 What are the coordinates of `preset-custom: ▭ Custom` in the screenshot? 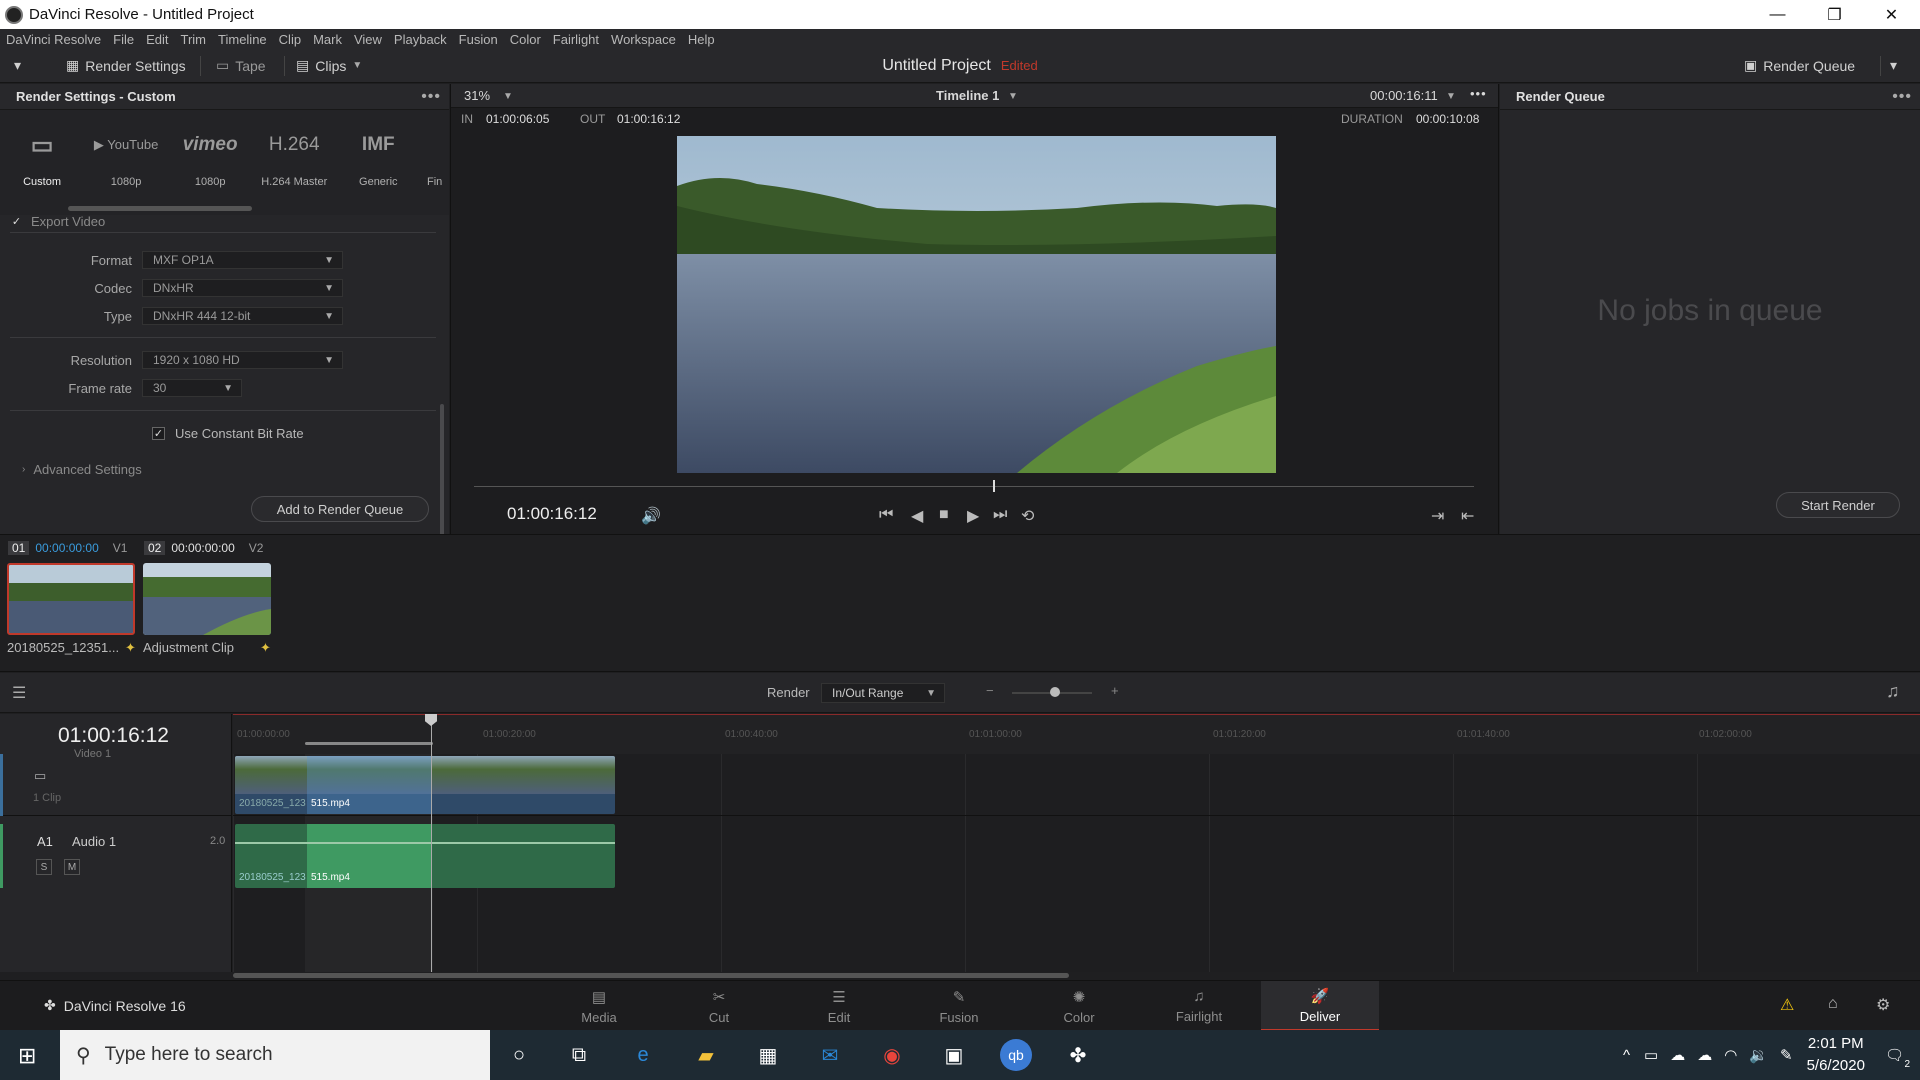 It's located at (42, 162).